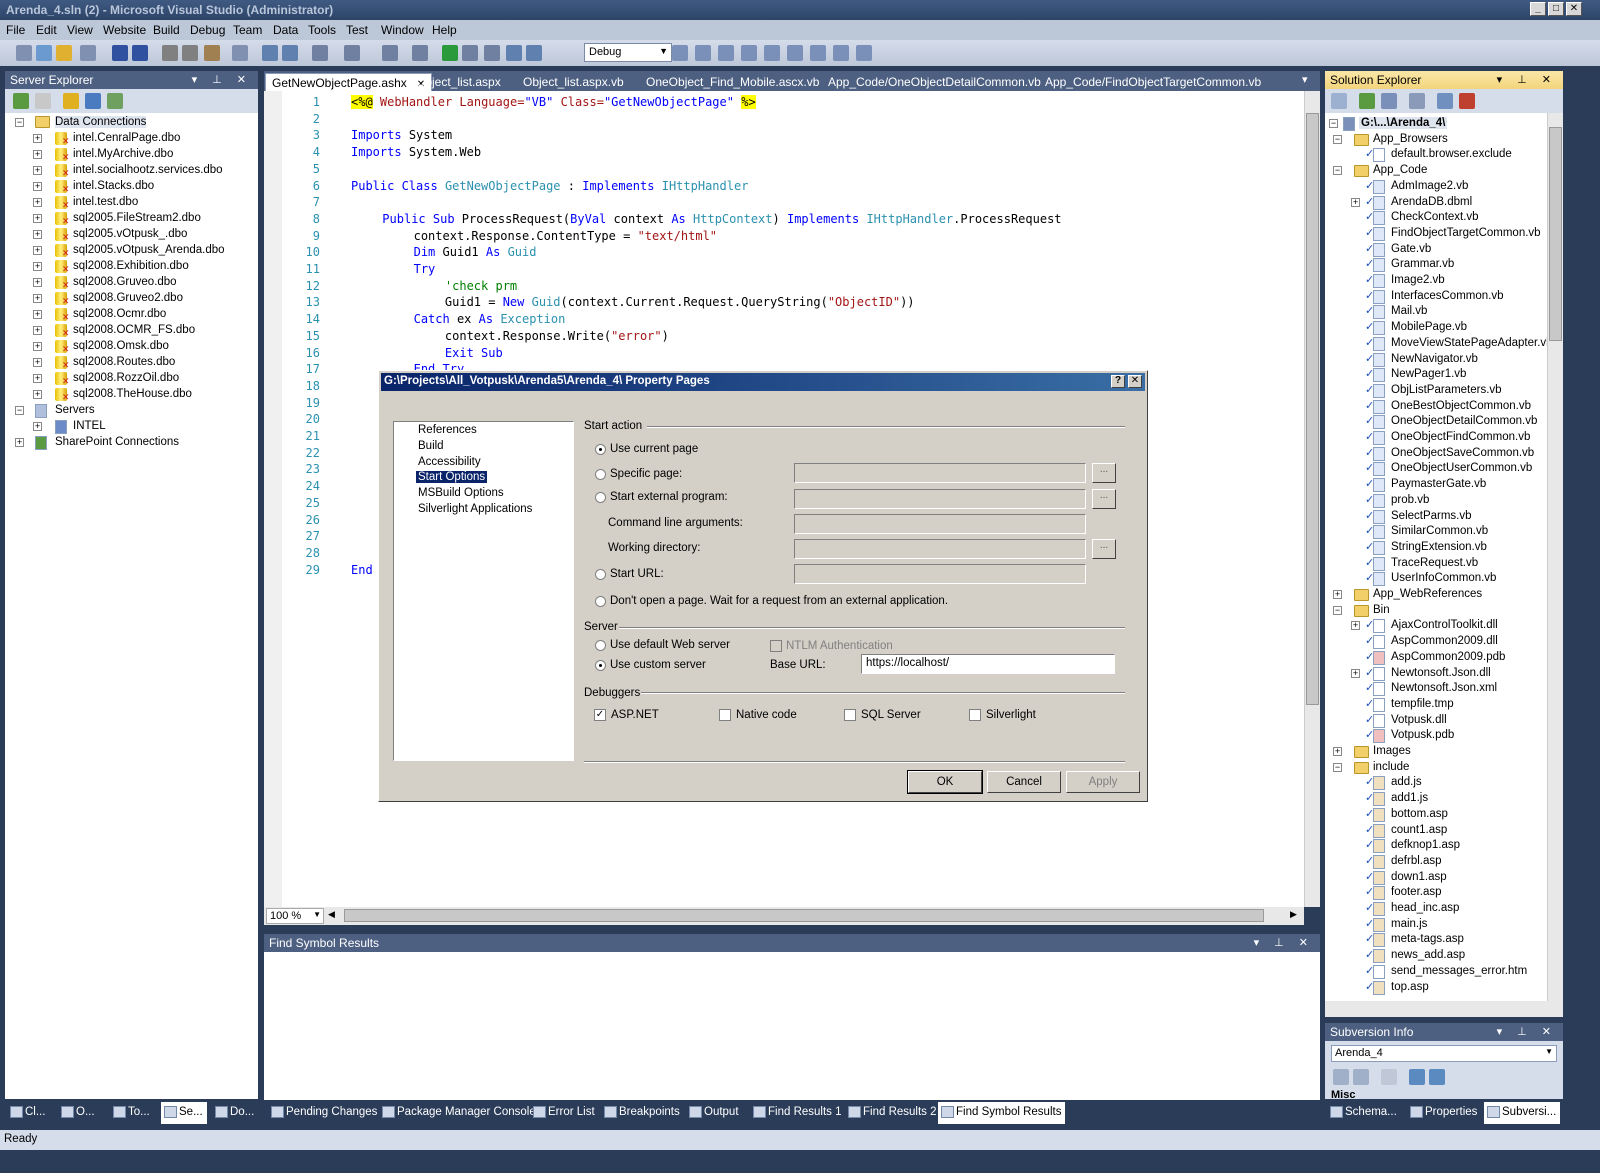  Describe the element at coordinates (1417, 101) in the screenshot. I see `view-code-icon` at that location.